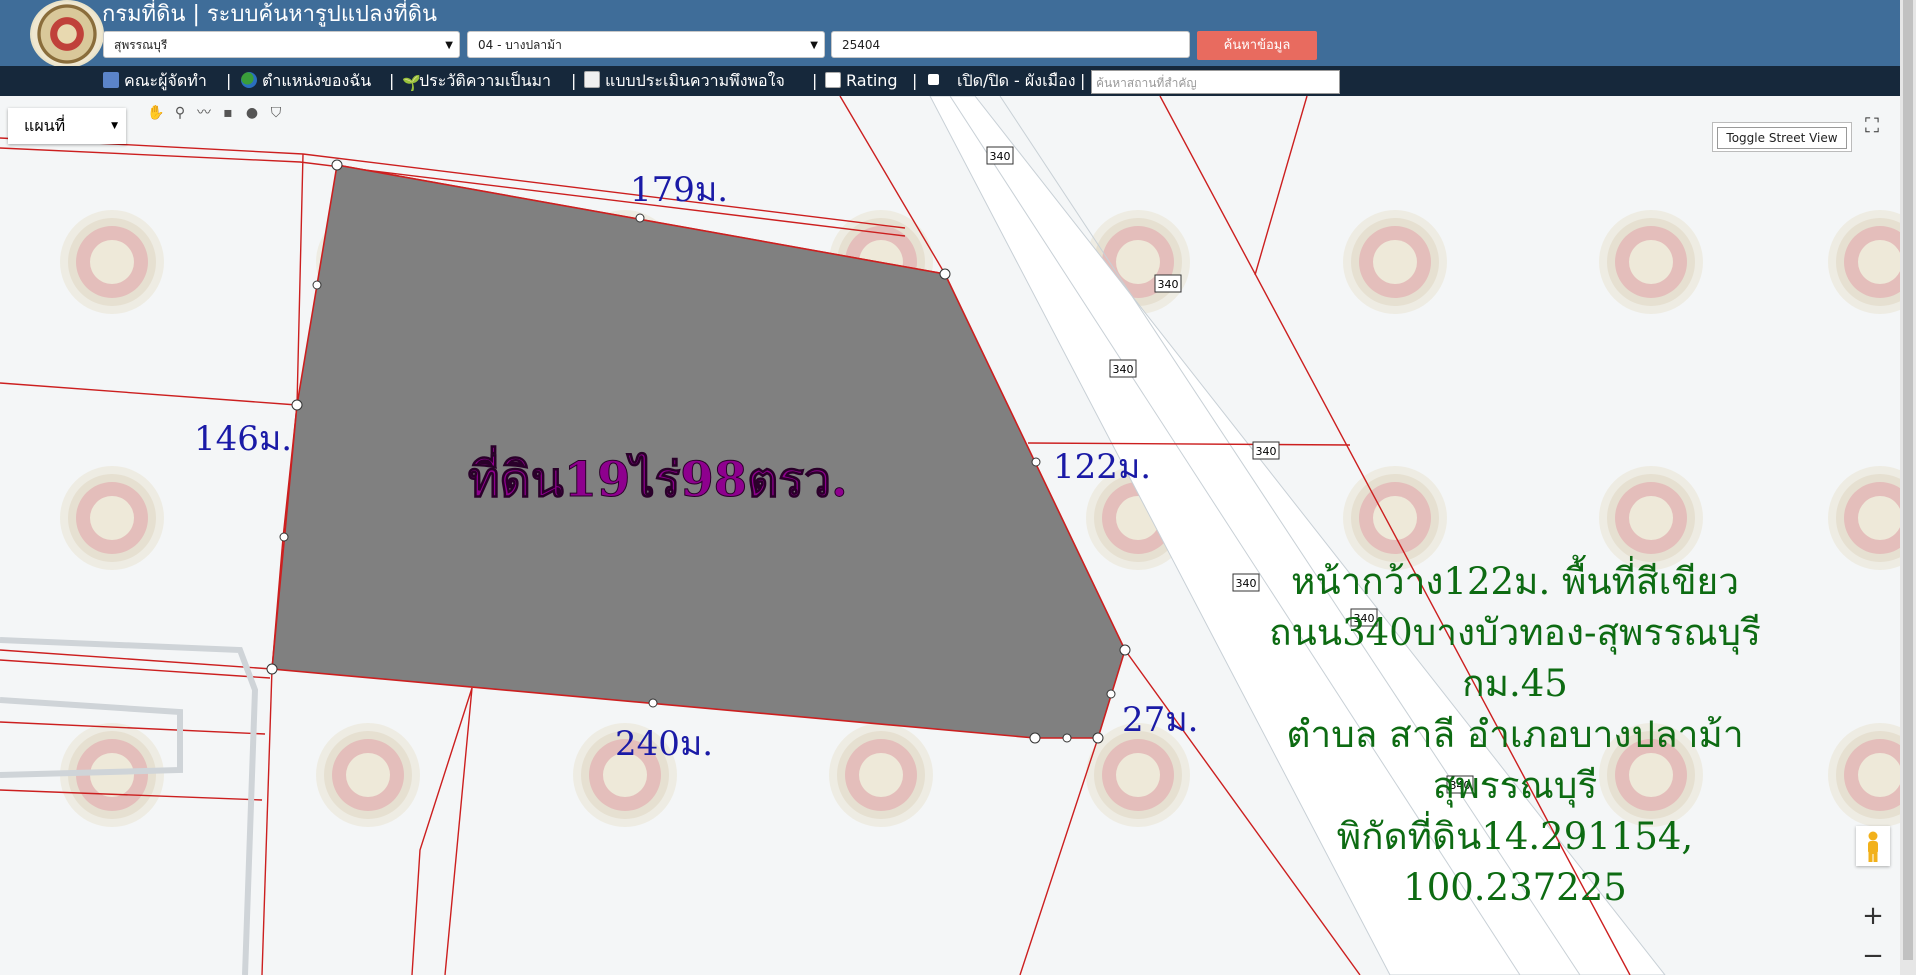  I want to click on dim-bottom: 240ม., so click(664, 744).